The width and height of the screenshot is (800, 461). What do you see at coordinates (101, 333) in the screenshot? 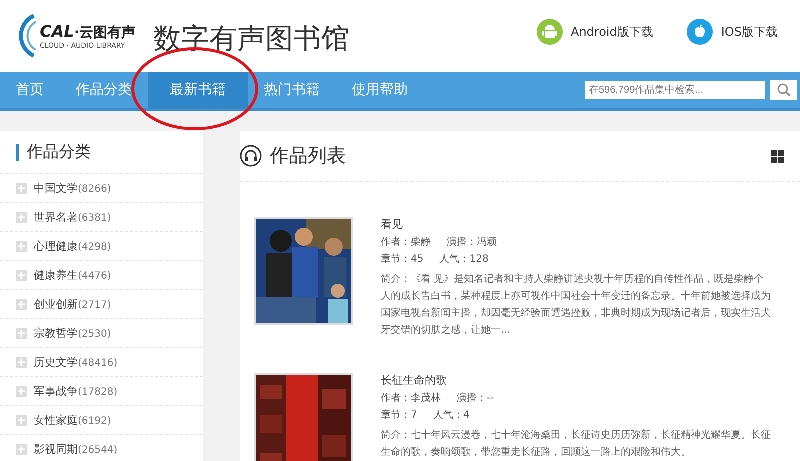
I see `category-item: 宗教哲学(2530)` at bounding box center [101, 333].